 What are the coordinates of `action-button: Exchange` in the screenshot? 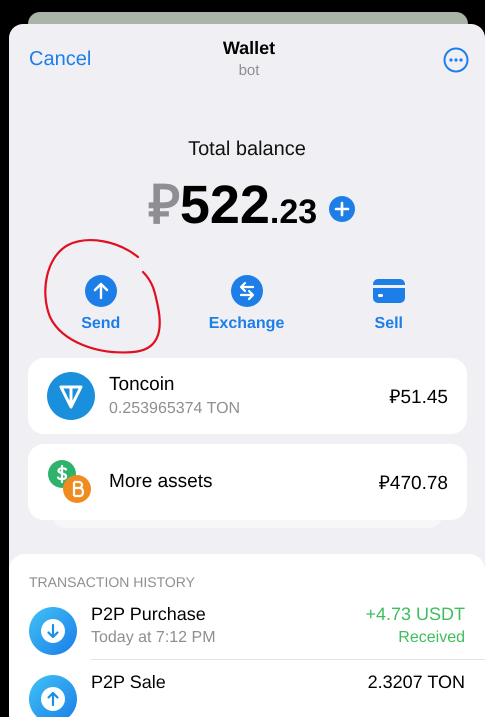 It's located at (246, 304).